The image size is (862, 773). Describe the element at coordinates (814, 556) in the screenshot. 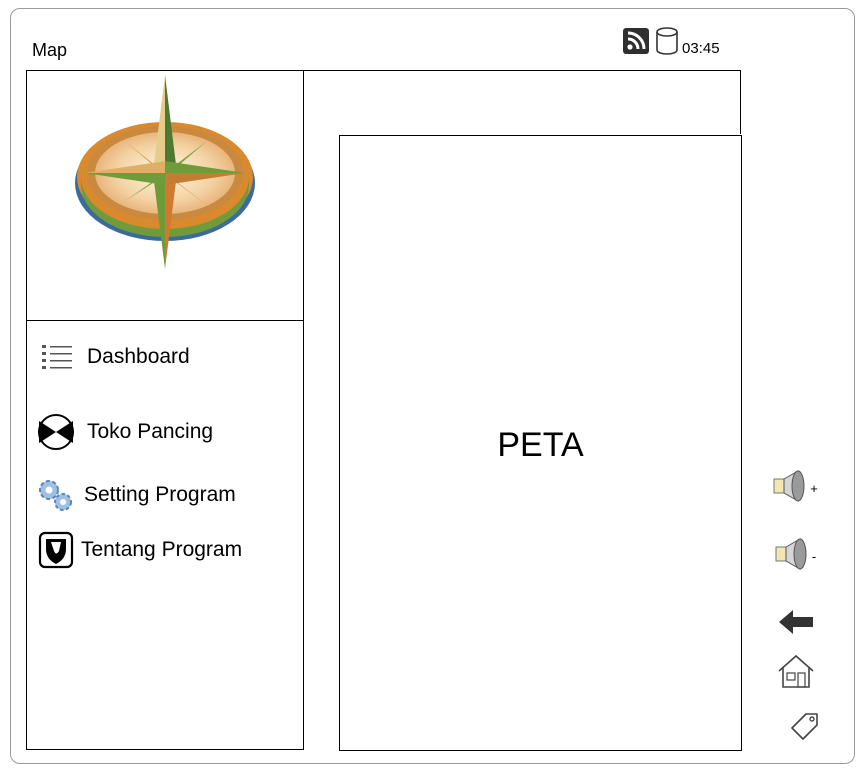

I see `volume-down-sign: -` at that location.